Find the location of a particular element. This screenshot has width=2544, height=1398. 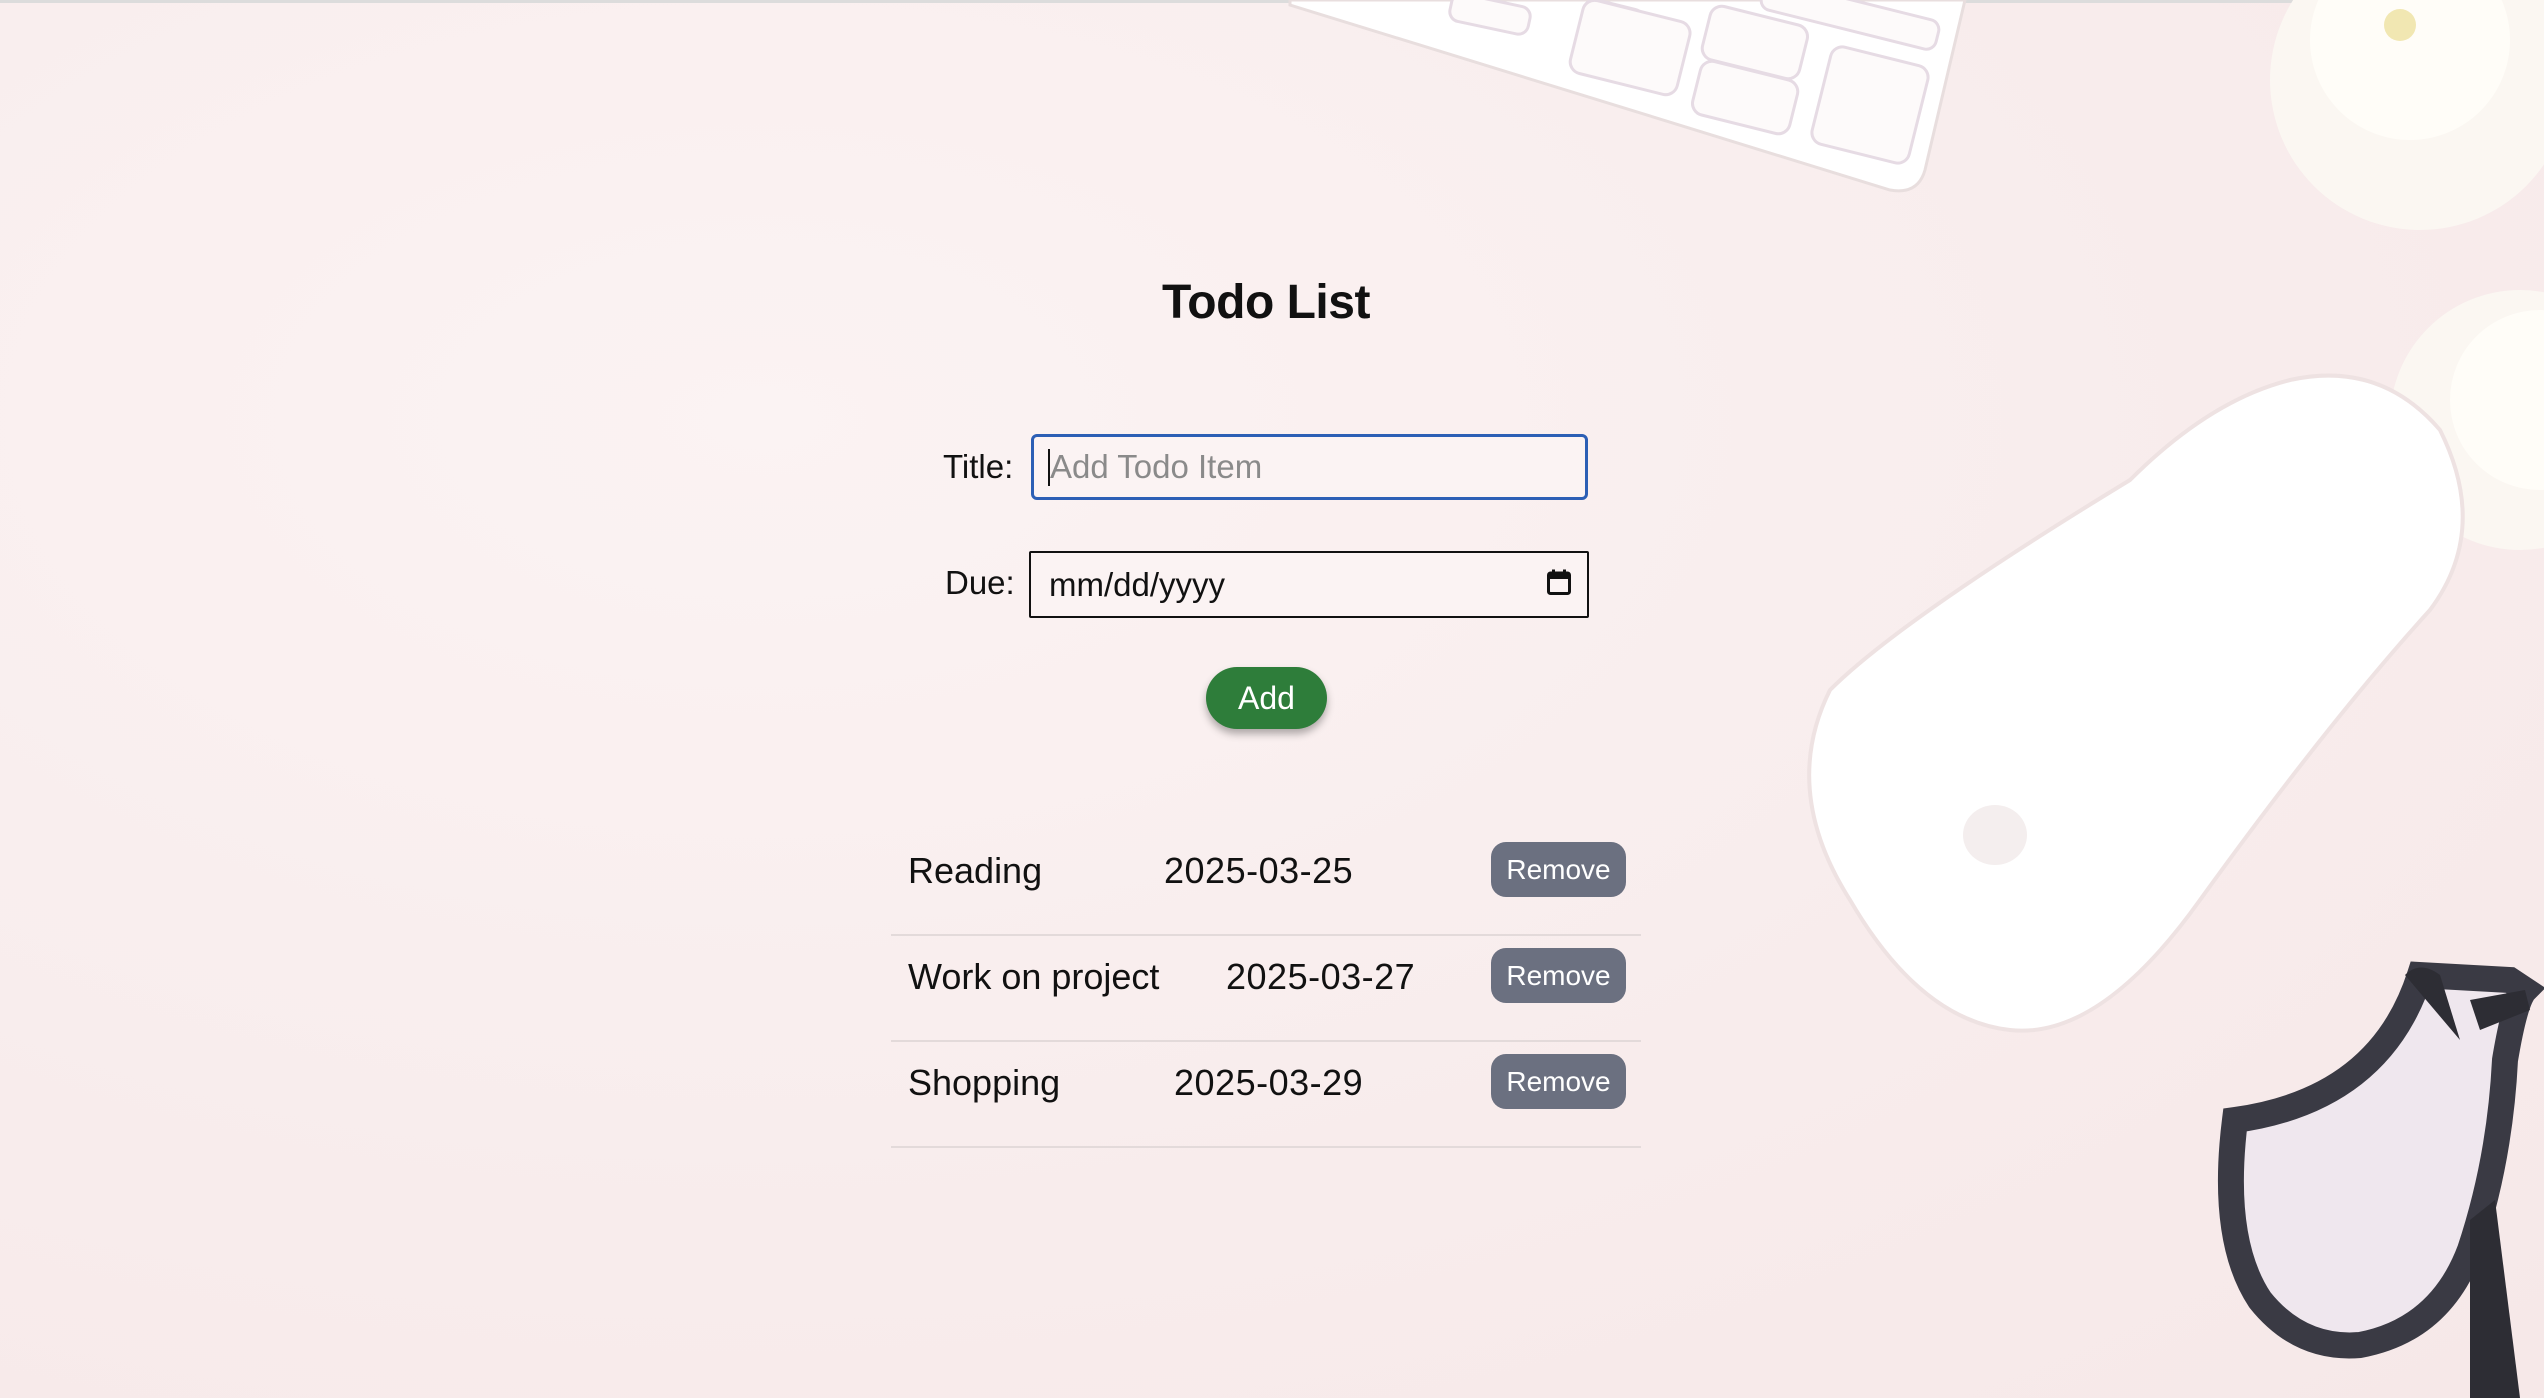

title-field-label: Title: is located at coordinates (978, 466).